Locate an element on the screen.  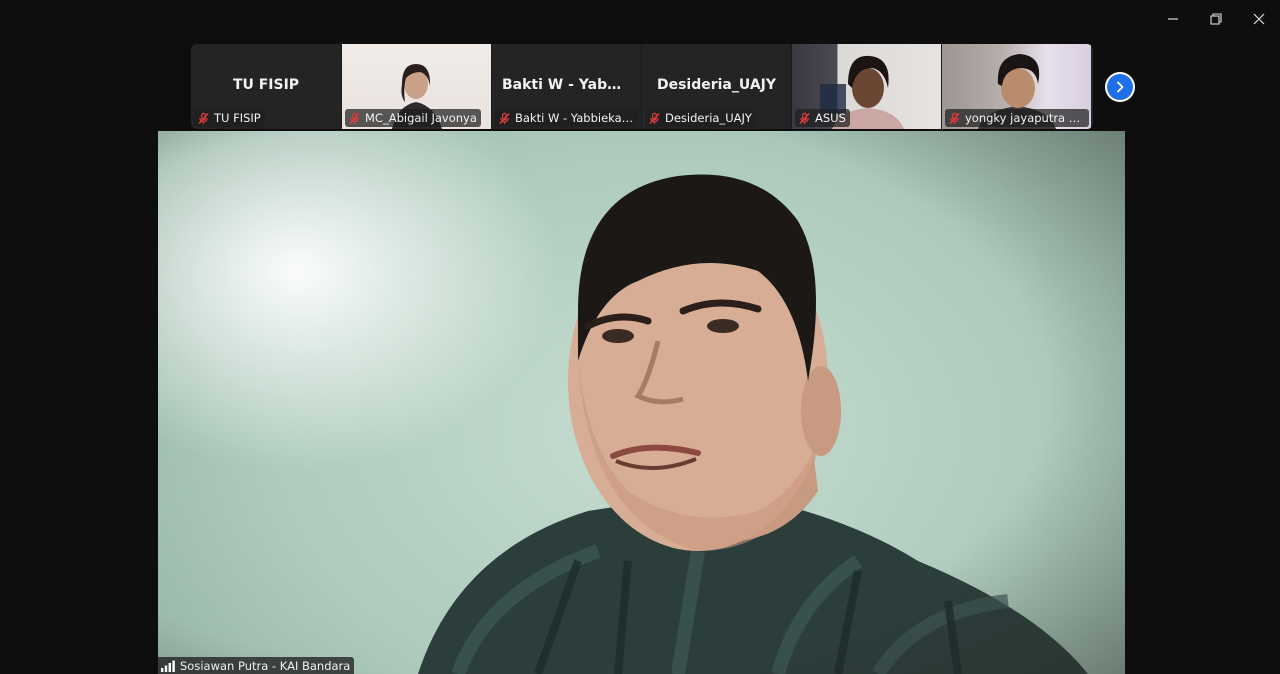
participant-name: MC_Abigail Javonya is located at coordinates (421, 118).